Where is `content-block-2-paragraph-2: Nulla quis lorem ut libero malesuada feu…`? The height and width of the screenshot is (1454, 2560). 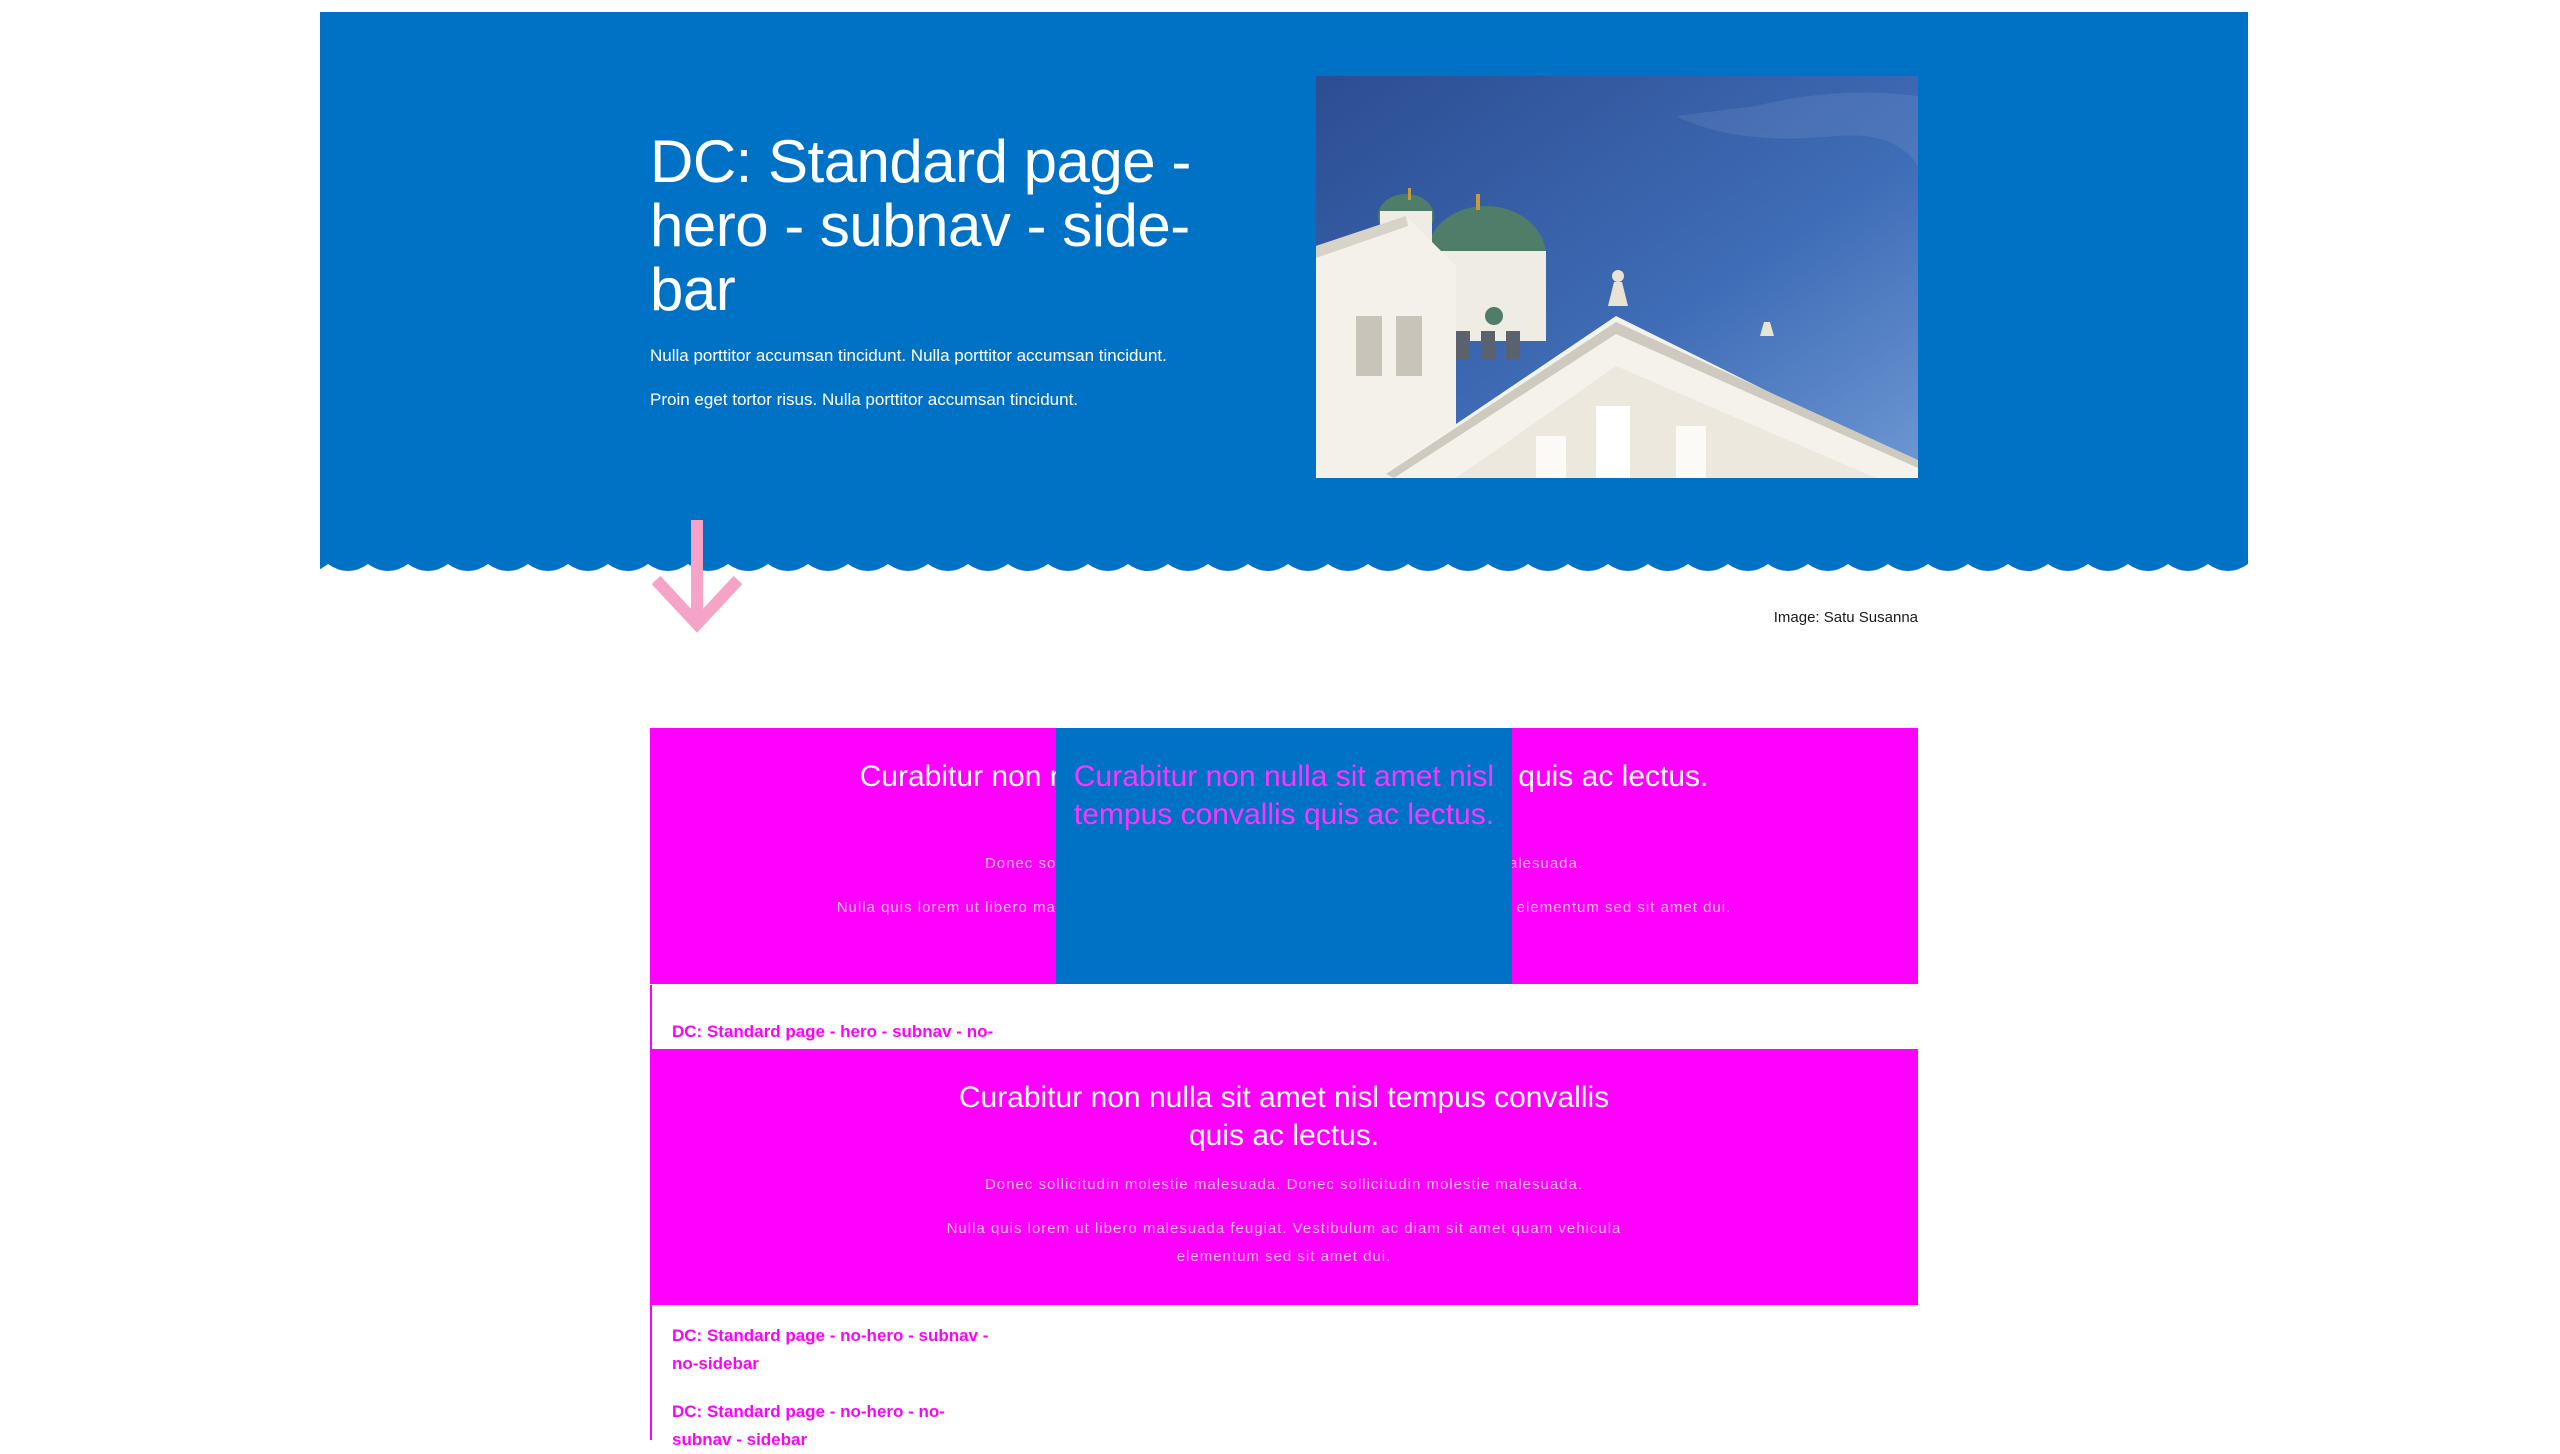 content-block-2-paragraph-2: Nulla quis lorem ut libero malesuada feu… is located at coordinates (1284, 1242).